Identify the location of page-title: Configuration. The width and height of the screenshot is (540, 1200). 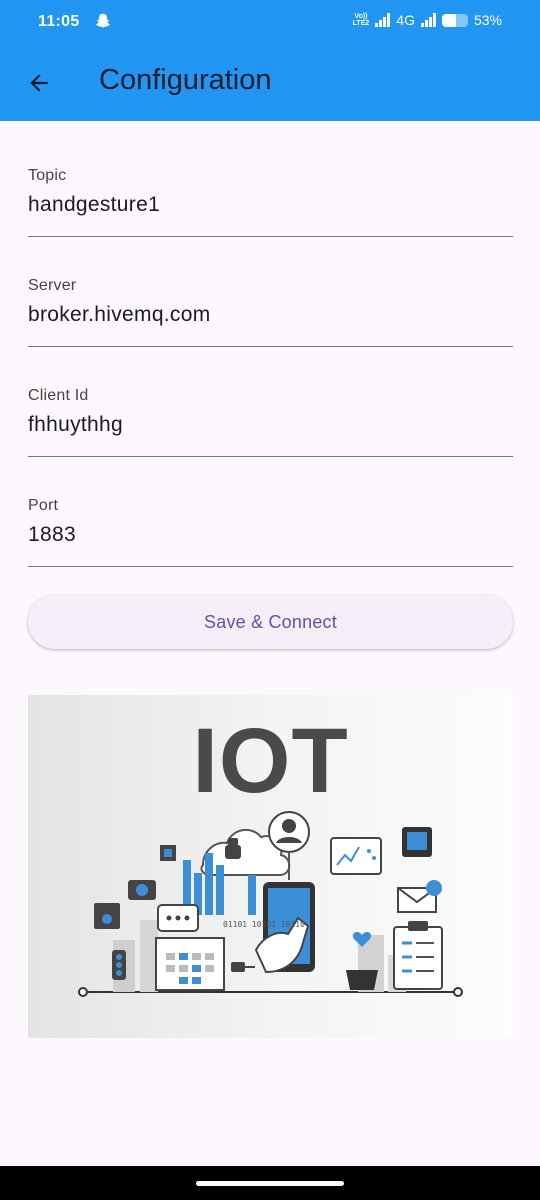
(185, 80).